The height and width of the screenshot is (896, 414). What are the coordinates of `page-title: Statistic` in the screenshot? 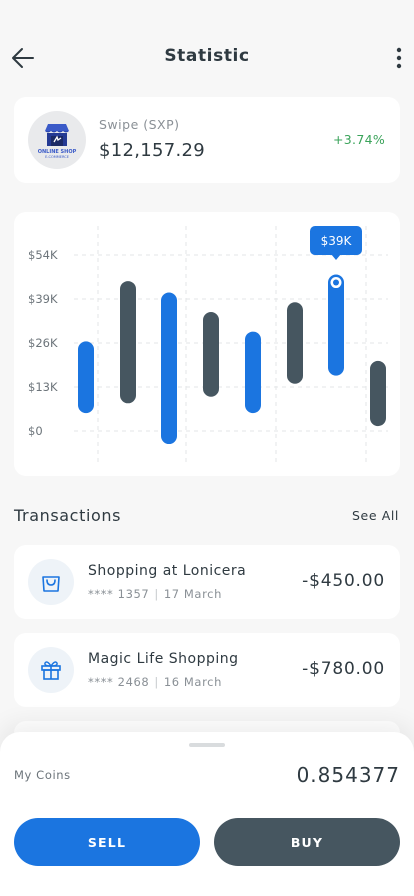 It's located at (207, 56).